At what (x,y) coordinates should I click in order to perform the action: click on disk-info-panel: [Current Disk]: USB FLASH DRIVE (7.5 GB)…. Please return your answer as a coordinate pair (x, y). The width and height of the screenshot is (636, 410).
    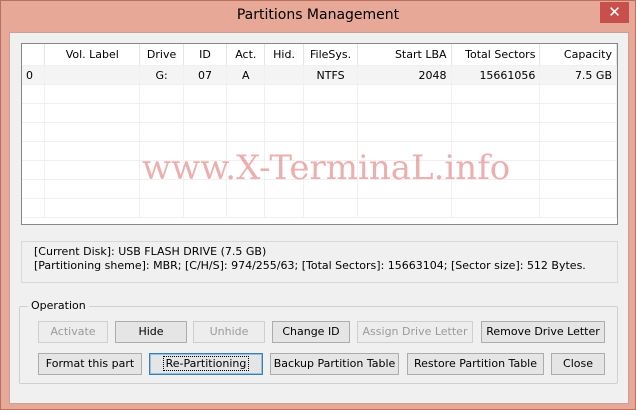
    Looking at the image, I should click on (319, 262).